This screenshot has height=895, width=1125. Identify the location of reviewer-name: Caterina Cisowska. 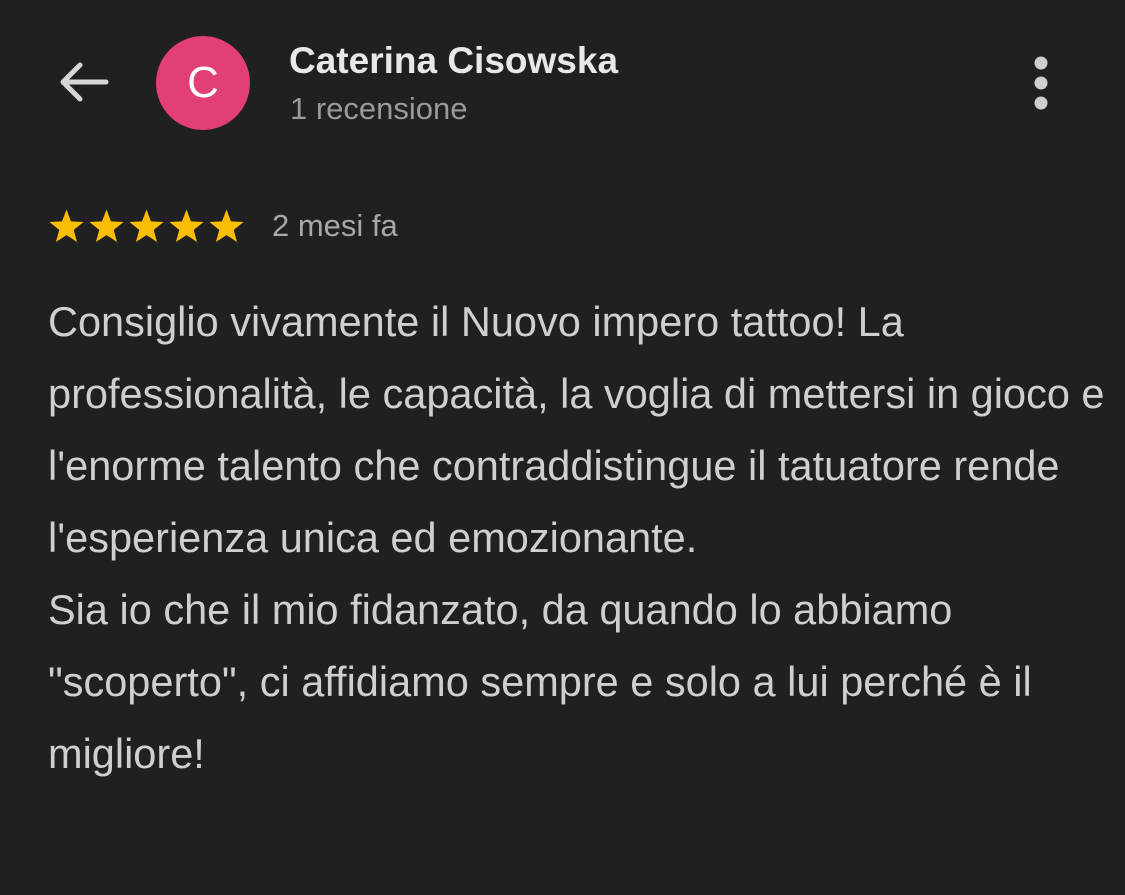
(453, 61).